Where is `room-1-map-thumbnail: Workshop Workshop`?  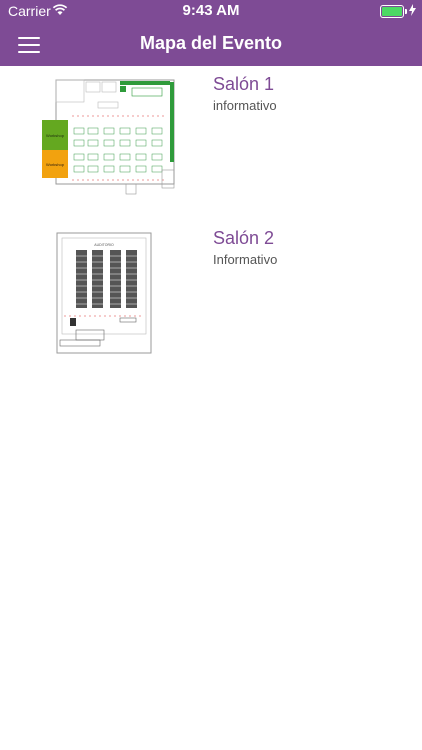
room-1-map-thumbnail: Workshop Workshop is located at coordinates (108, 137).